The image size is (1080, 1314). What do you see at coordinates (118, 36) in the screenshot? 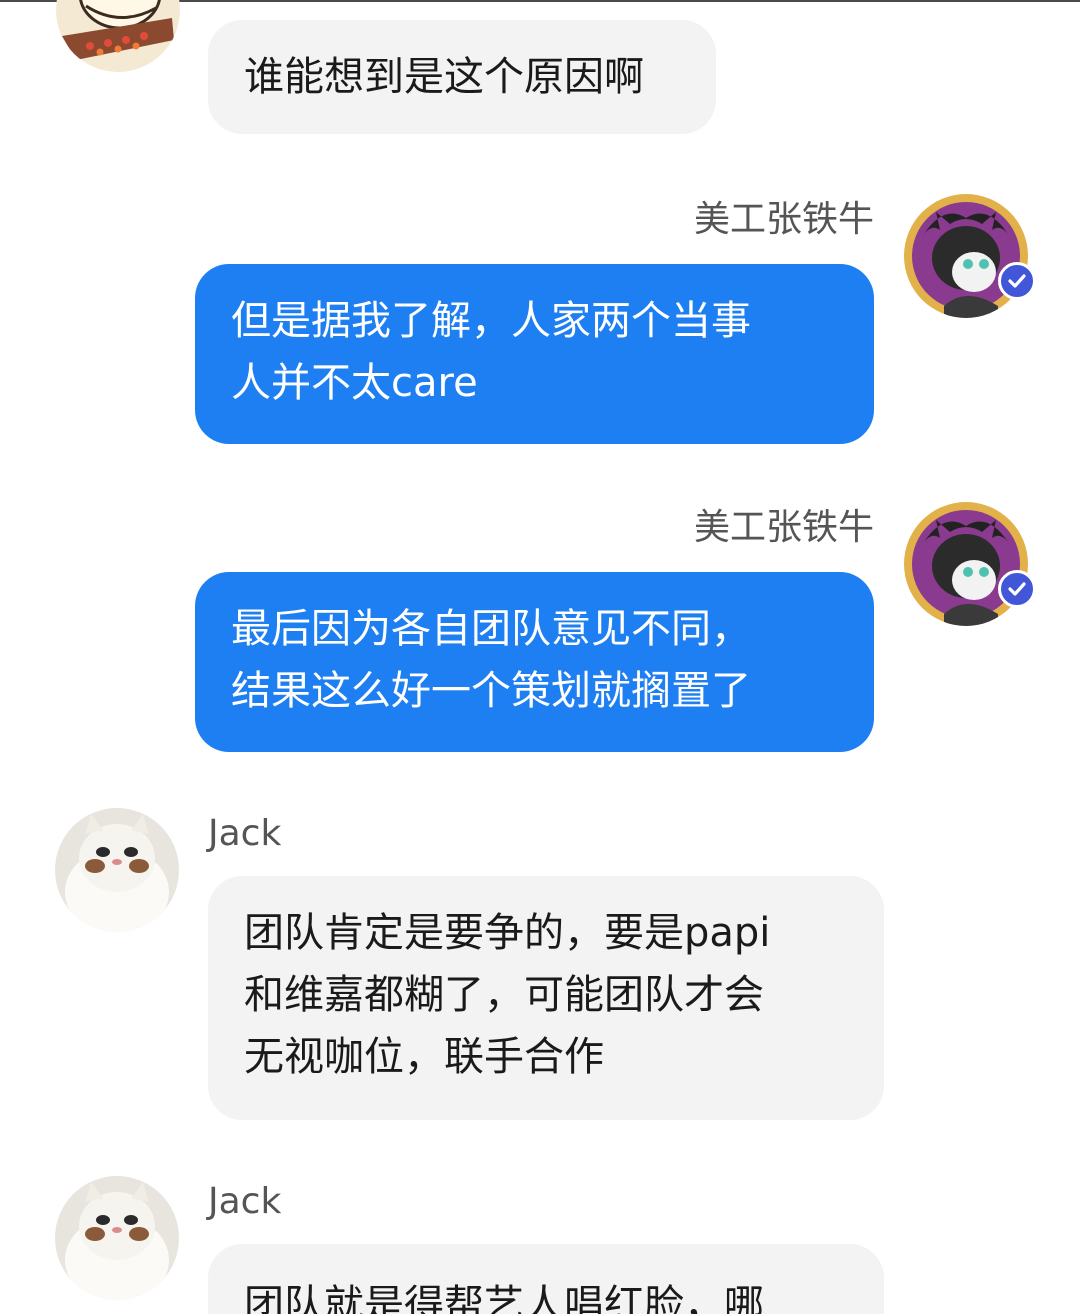
I see `cartoon-cook-avatar-icon` at bounding box center [118, 36].